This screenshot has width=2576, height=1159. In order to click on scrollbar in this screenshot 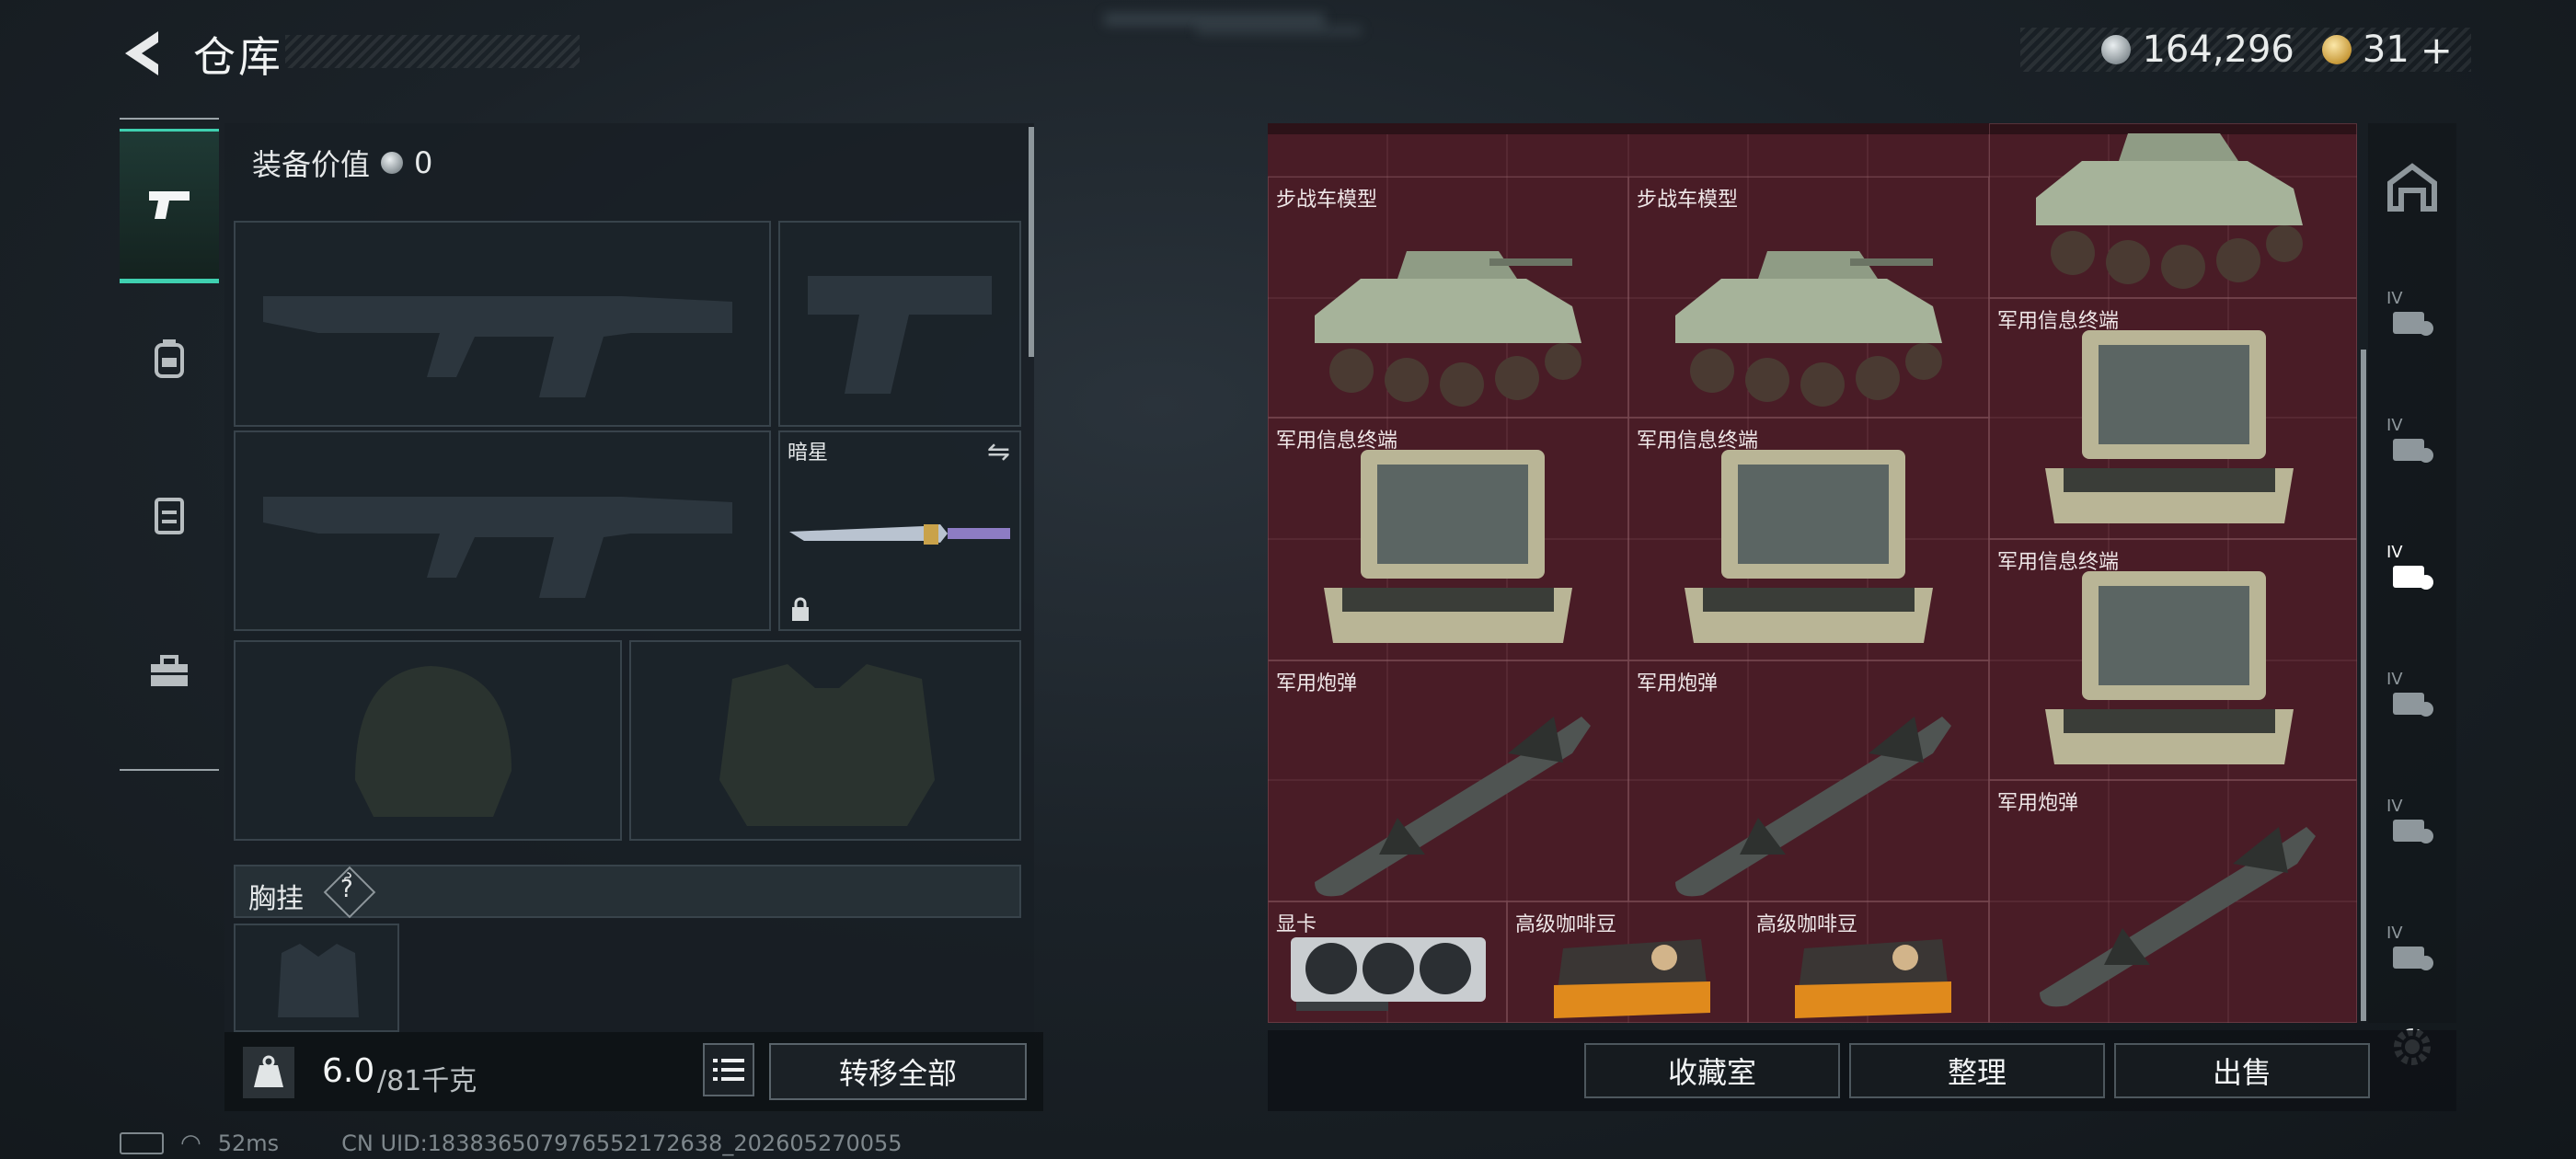, I will do `click(1031, 242)`.